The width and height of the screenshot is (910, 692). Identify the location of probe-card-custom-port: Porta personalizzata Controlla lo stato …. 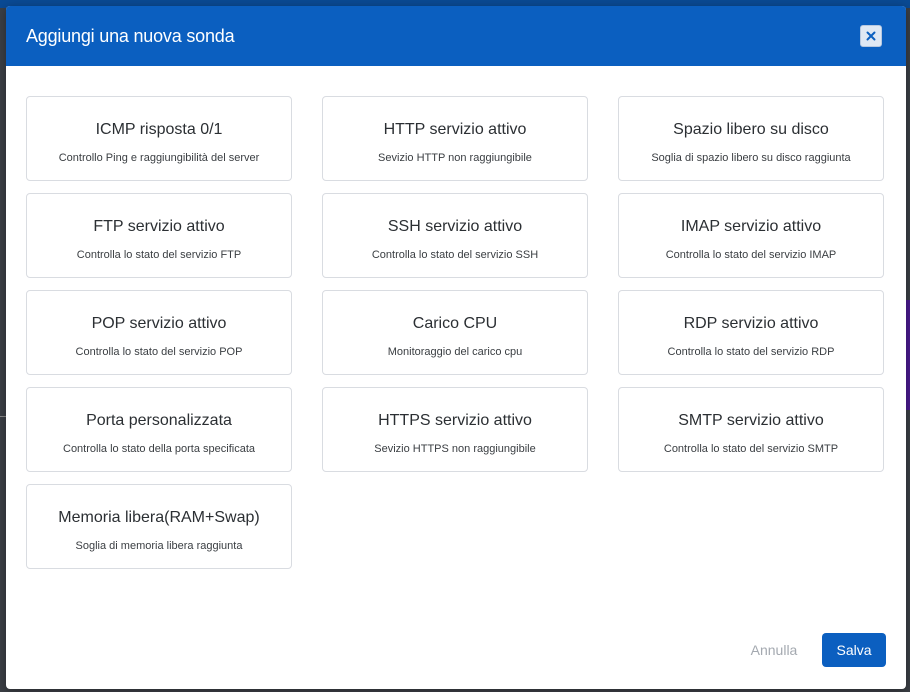
(159, 429).